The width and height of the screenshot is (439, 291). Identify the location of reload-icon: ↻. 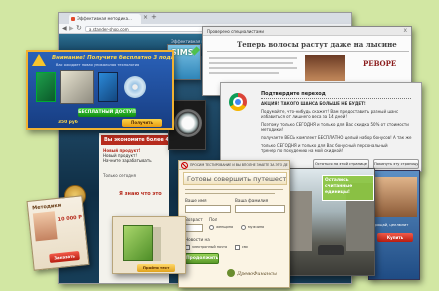
(79, 28).